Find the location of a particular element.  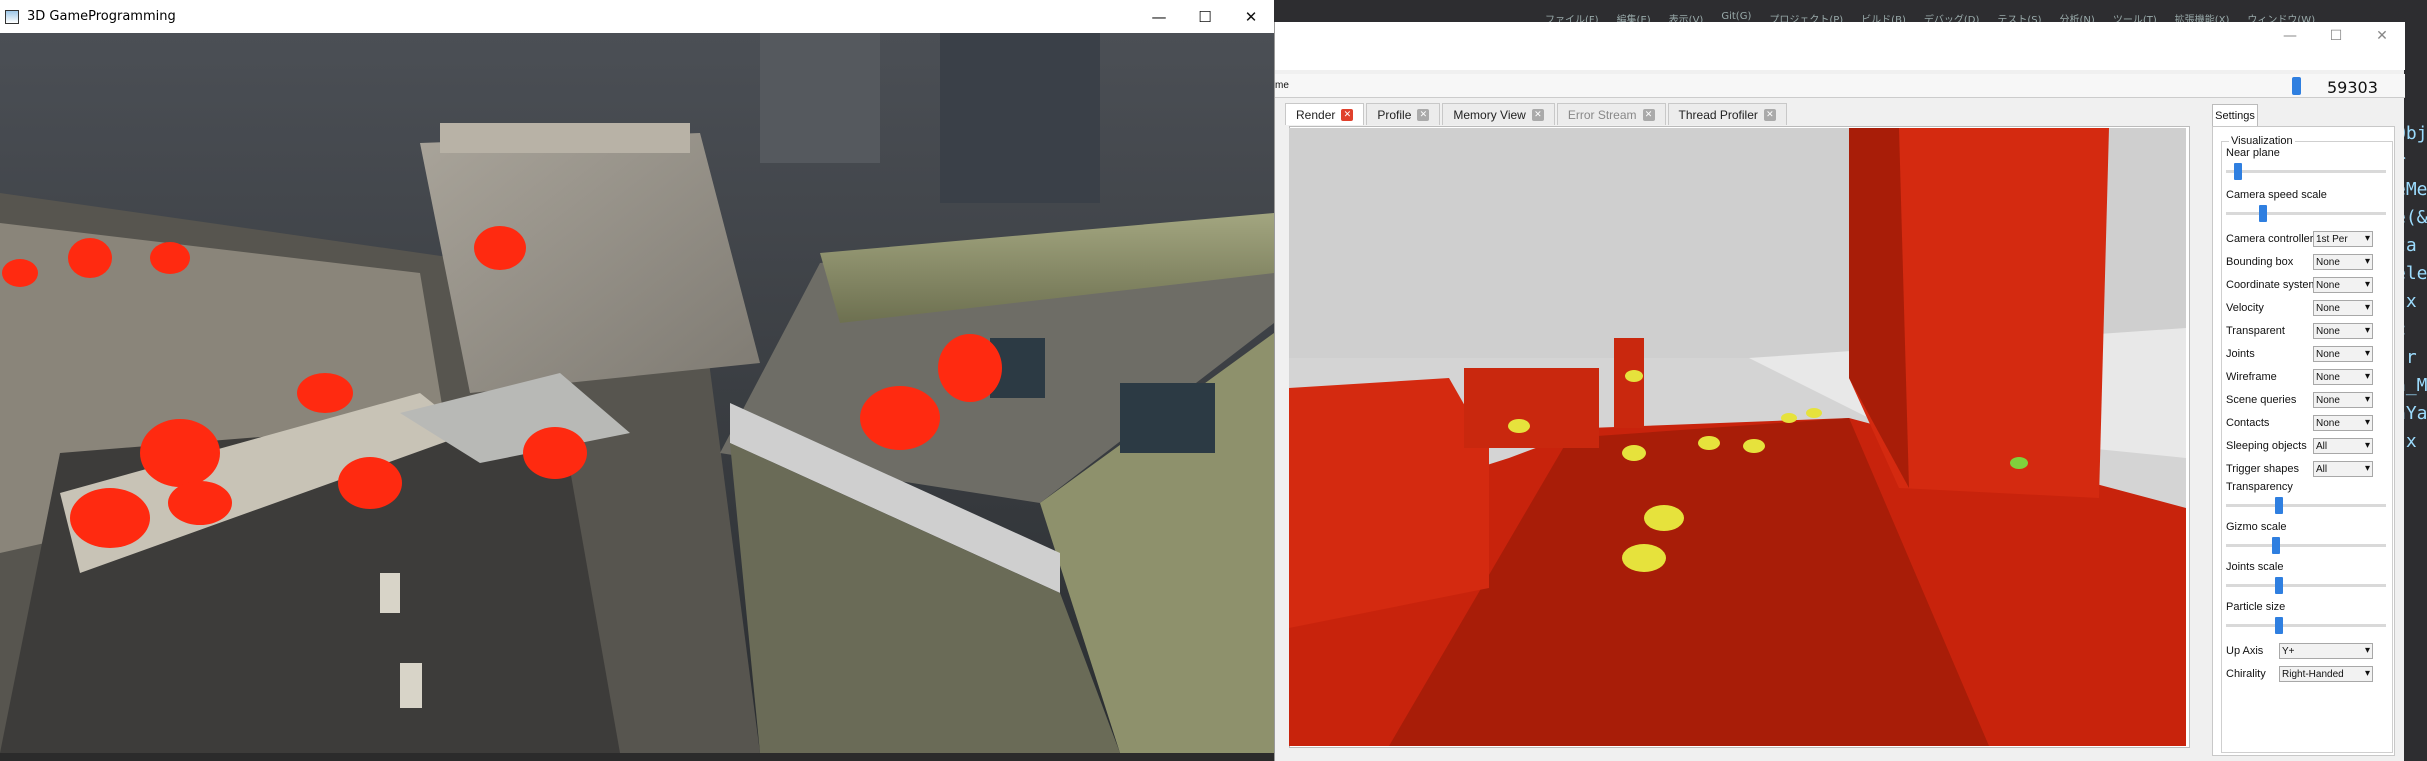

sleeping-objects-label: Sleeping objects is located at coordinates (2266, 446).